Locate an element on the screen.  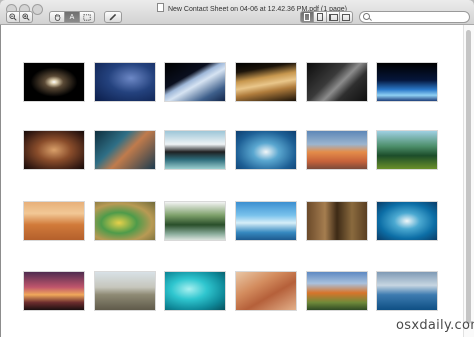
two-page-view-button is located at coordinates (333, 17).